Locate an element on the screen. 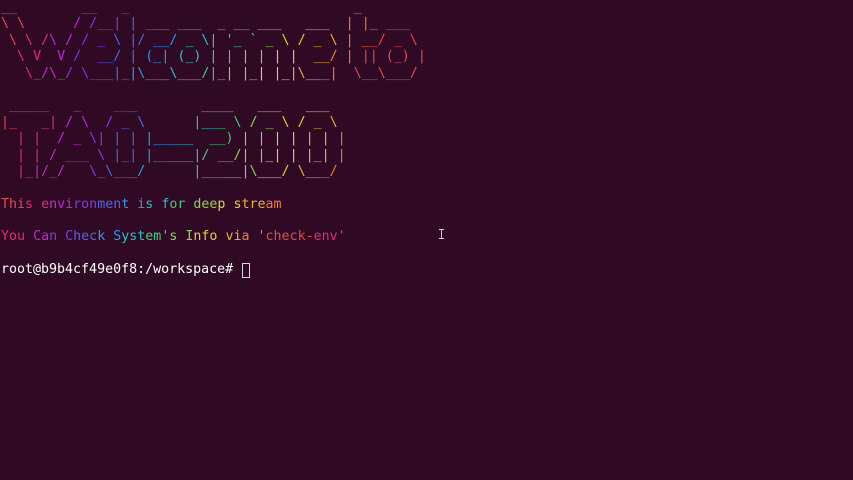  tao-art-row: | | / _ \| | | |_____ __) | | | | | | | is located at coordinates (181, 139).